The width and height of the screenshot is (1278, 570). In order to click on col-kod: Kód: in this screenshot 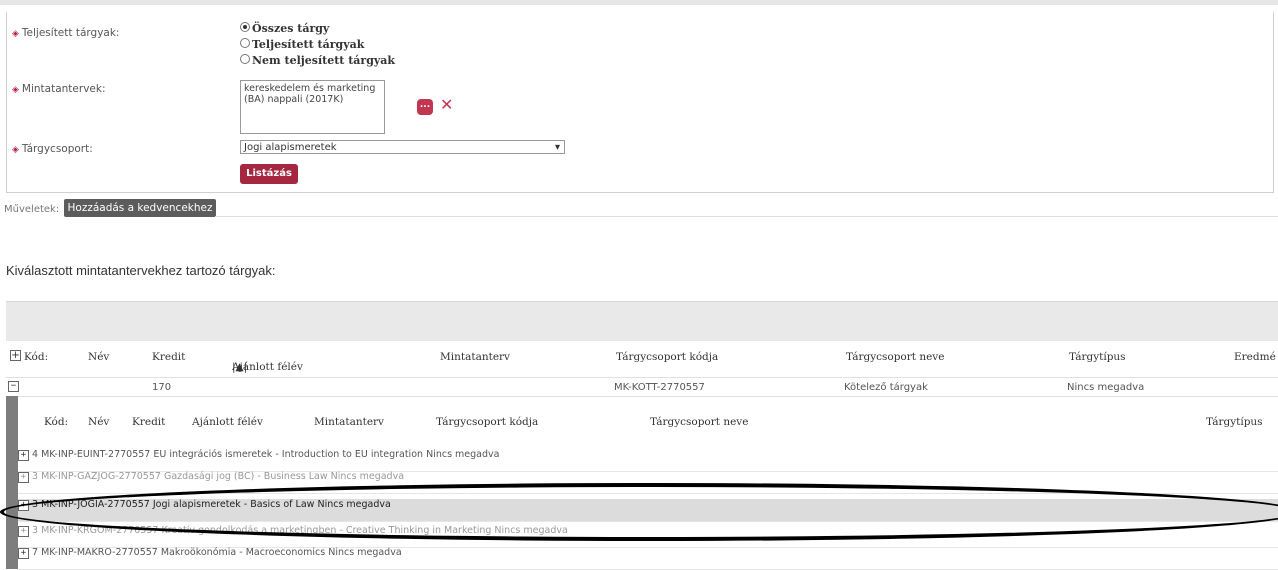, I will do `click(36, 357)`.